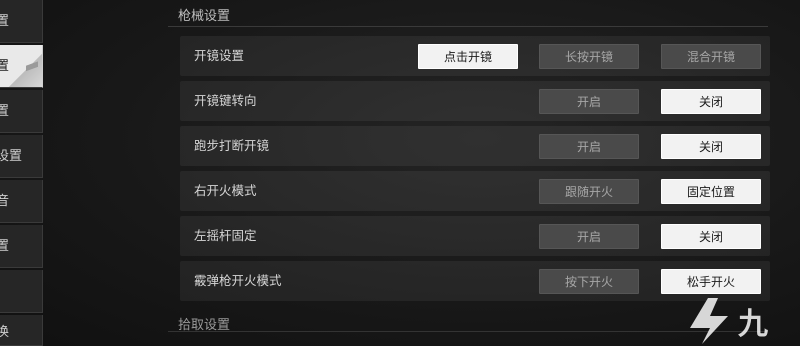 This screenshot has height=346, width=800. I want to click on sidebar-item-3: 置, so click(21, 111).